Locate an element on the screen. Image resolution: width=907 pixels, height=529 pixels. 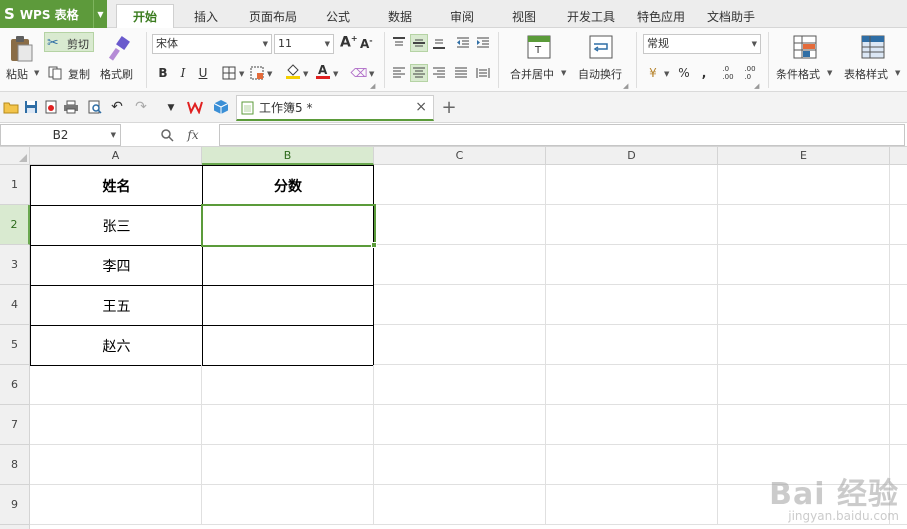
cell-a3: 李四 is located at coordinates (116, 265).